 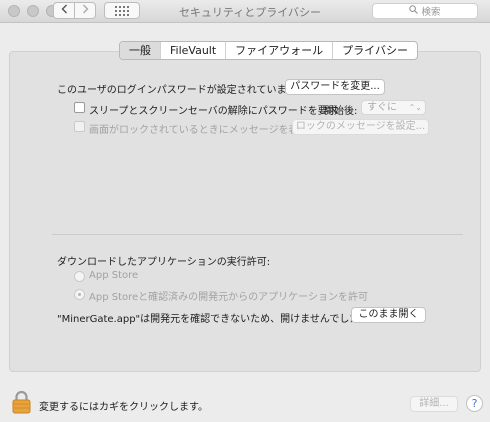 What do you see at coordinates (79, 126) in the screenshot?
I see `lock-message-checkbox` at bounding box center [79, 126].